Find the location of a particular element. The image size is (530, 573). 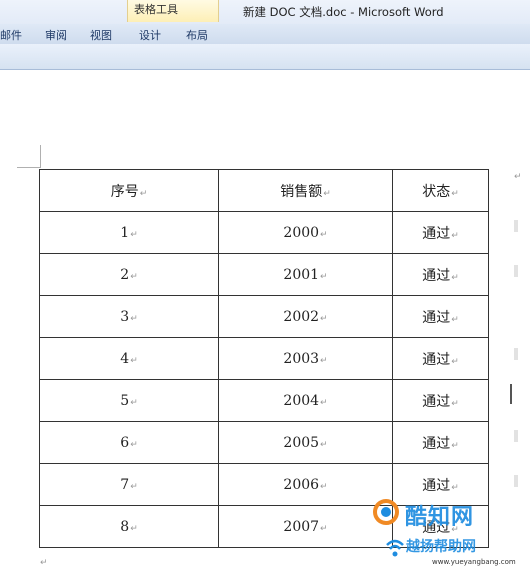

tab-review: 审阅 is located at coordinates (56, 35).